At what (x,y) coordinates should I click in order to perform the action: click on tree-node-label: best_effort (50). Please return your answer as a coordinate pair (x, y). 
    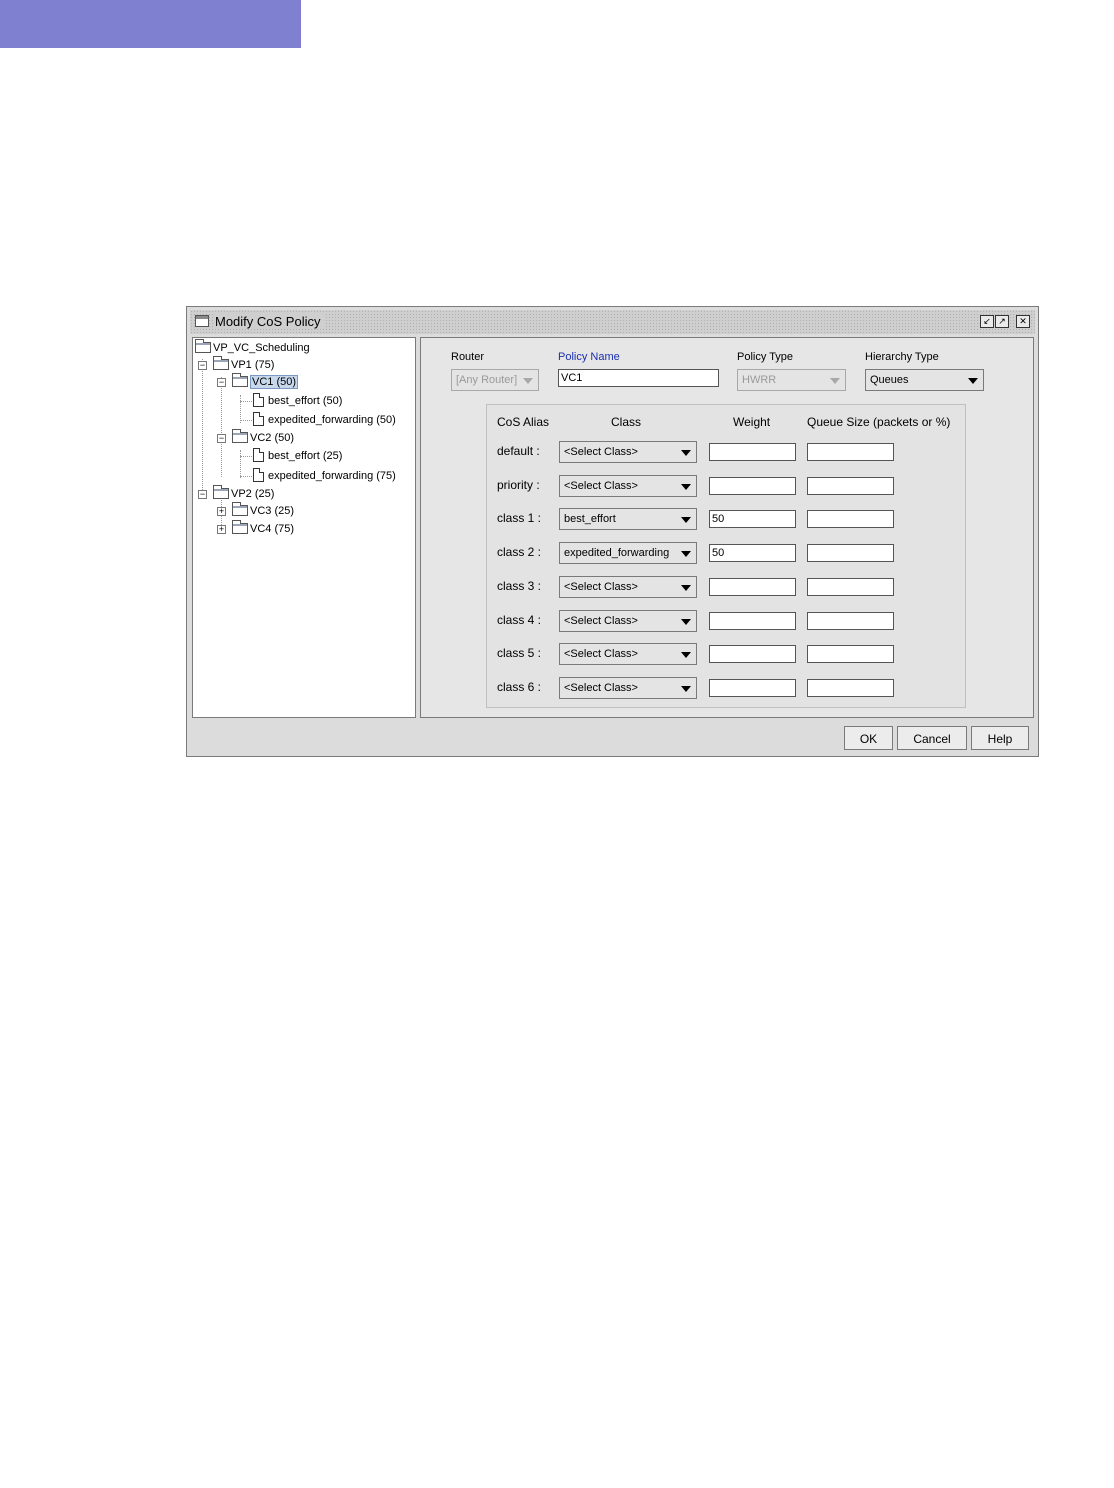
    Looking at the image, I should click on (305, 401).